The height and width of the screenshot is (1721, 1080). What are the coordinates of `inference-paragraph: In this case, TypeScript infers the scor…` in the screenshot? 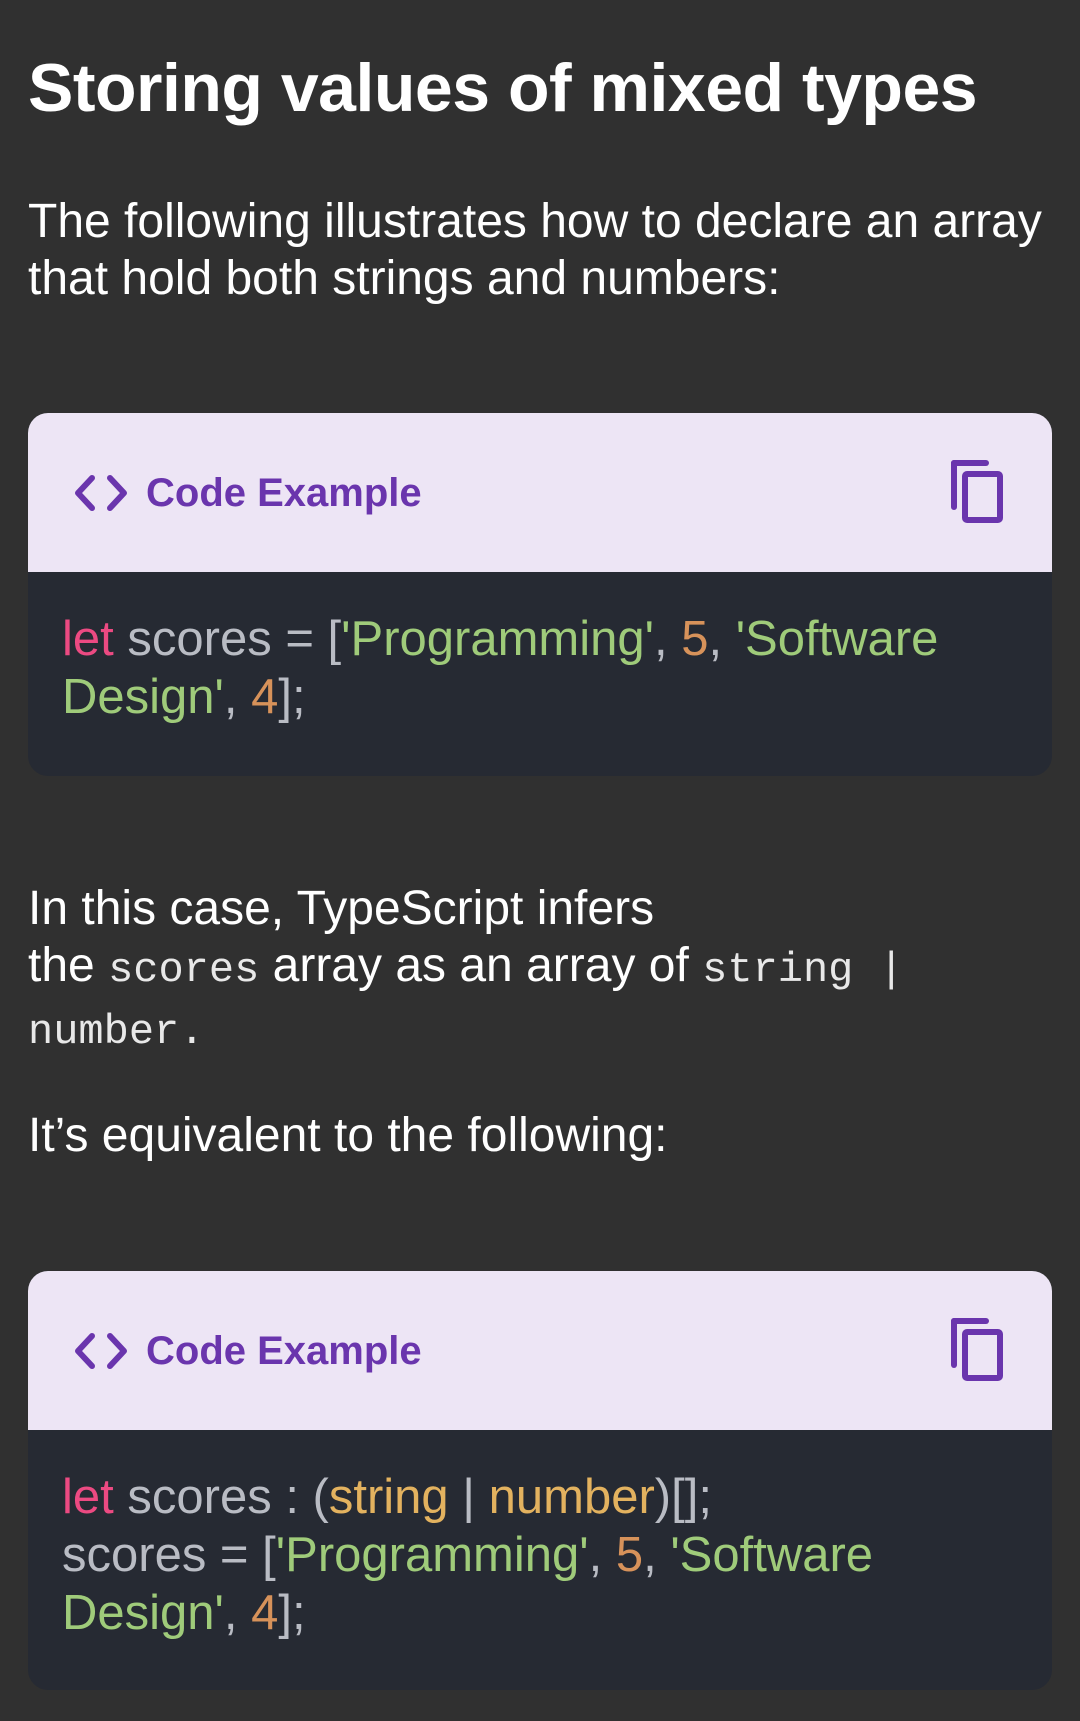 It's located at (538, 970).